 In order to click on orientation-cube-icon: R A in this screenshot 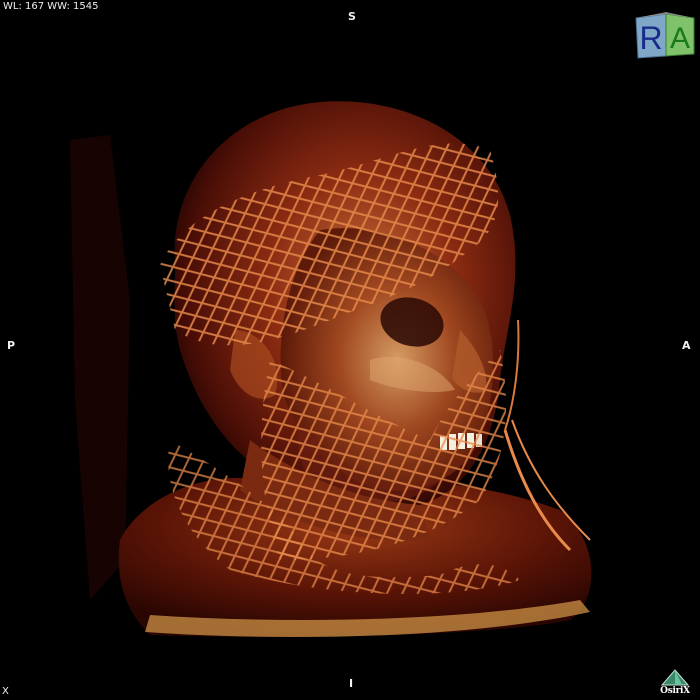, I will do `click(665, 35)`.